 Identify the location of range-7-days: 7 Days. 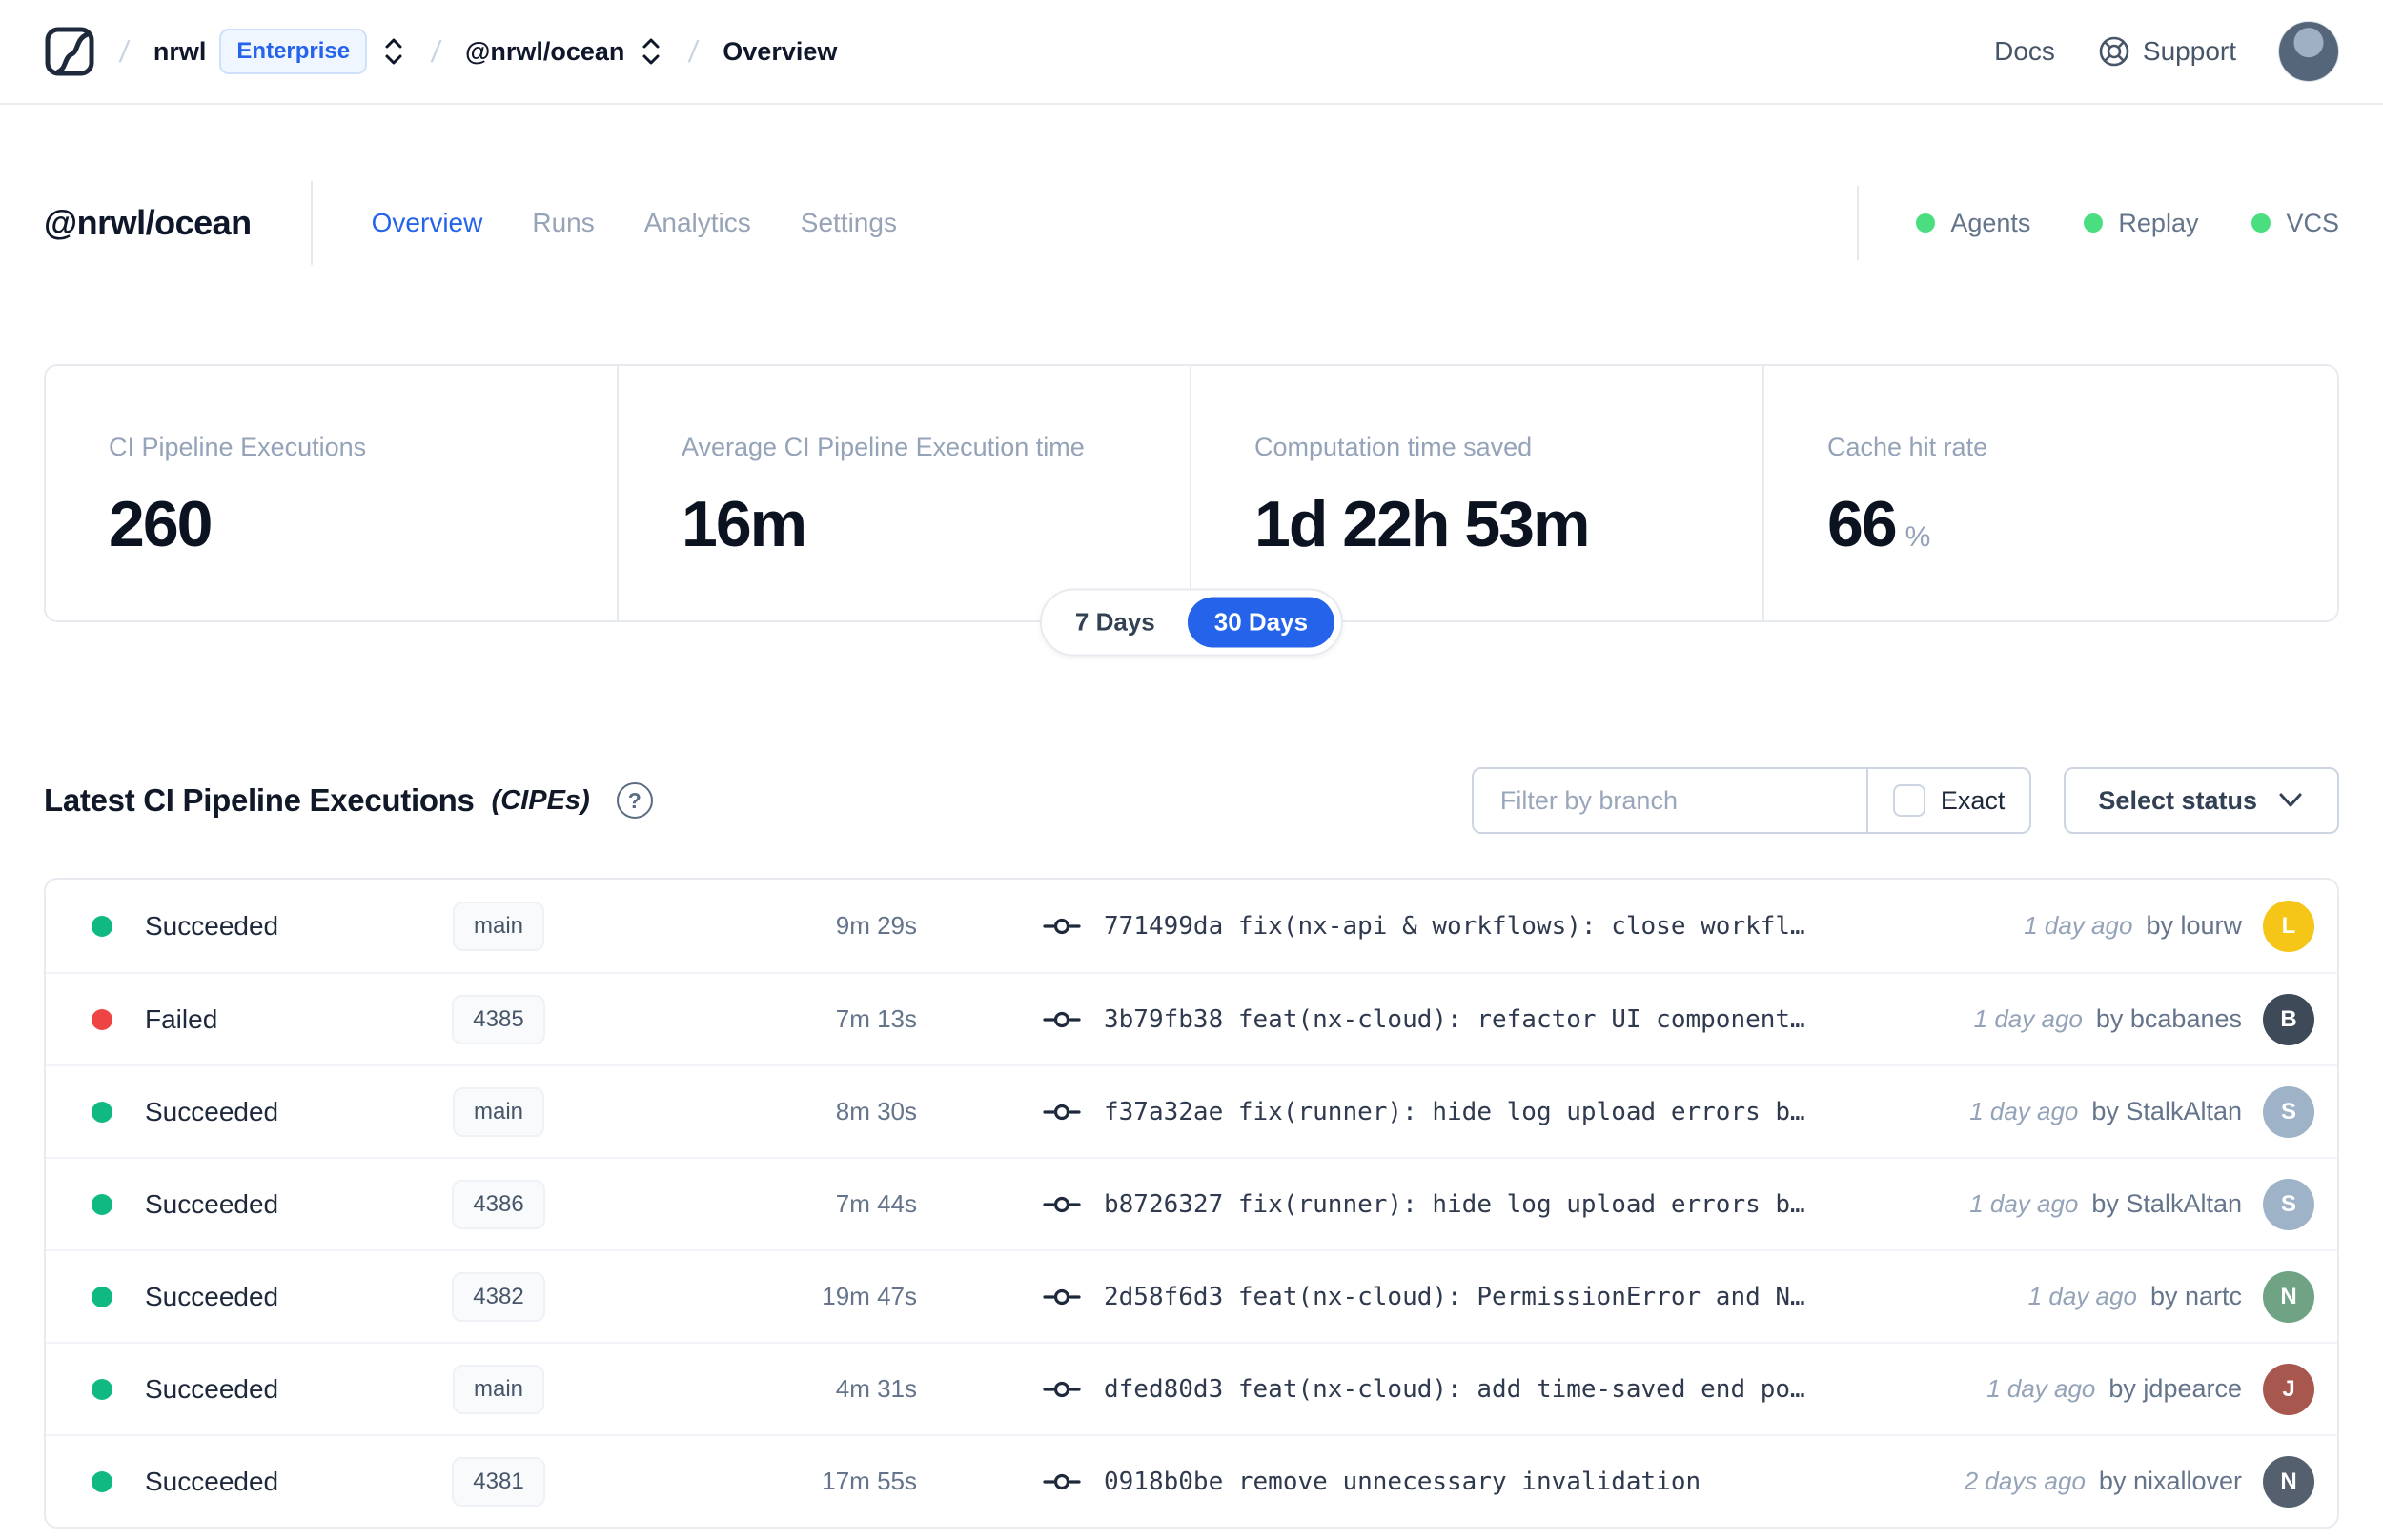
(1115, 623).